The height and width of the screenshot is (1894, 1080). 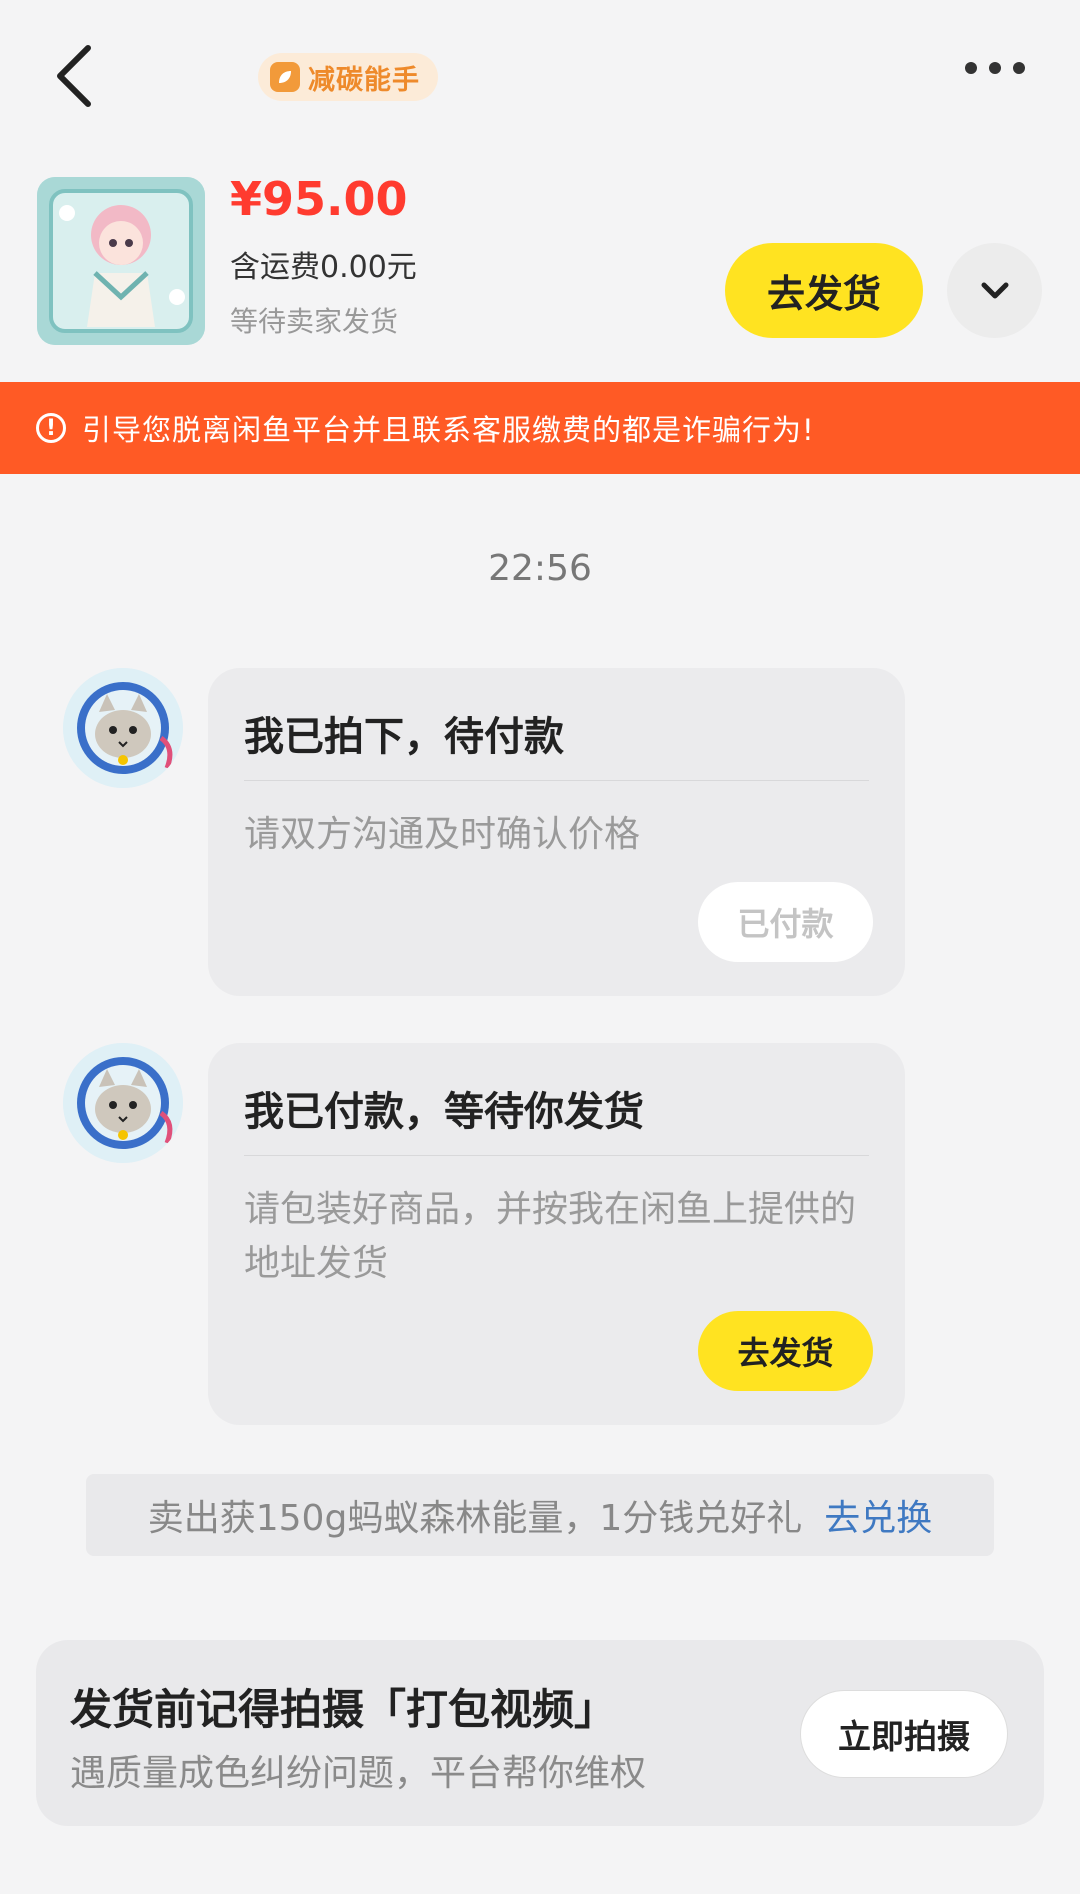 What do you see at coordinates (904, 1734) in the screenshot?
I see `shoot-now-button: 立即拍摄` at bounding box center [904, 1734].